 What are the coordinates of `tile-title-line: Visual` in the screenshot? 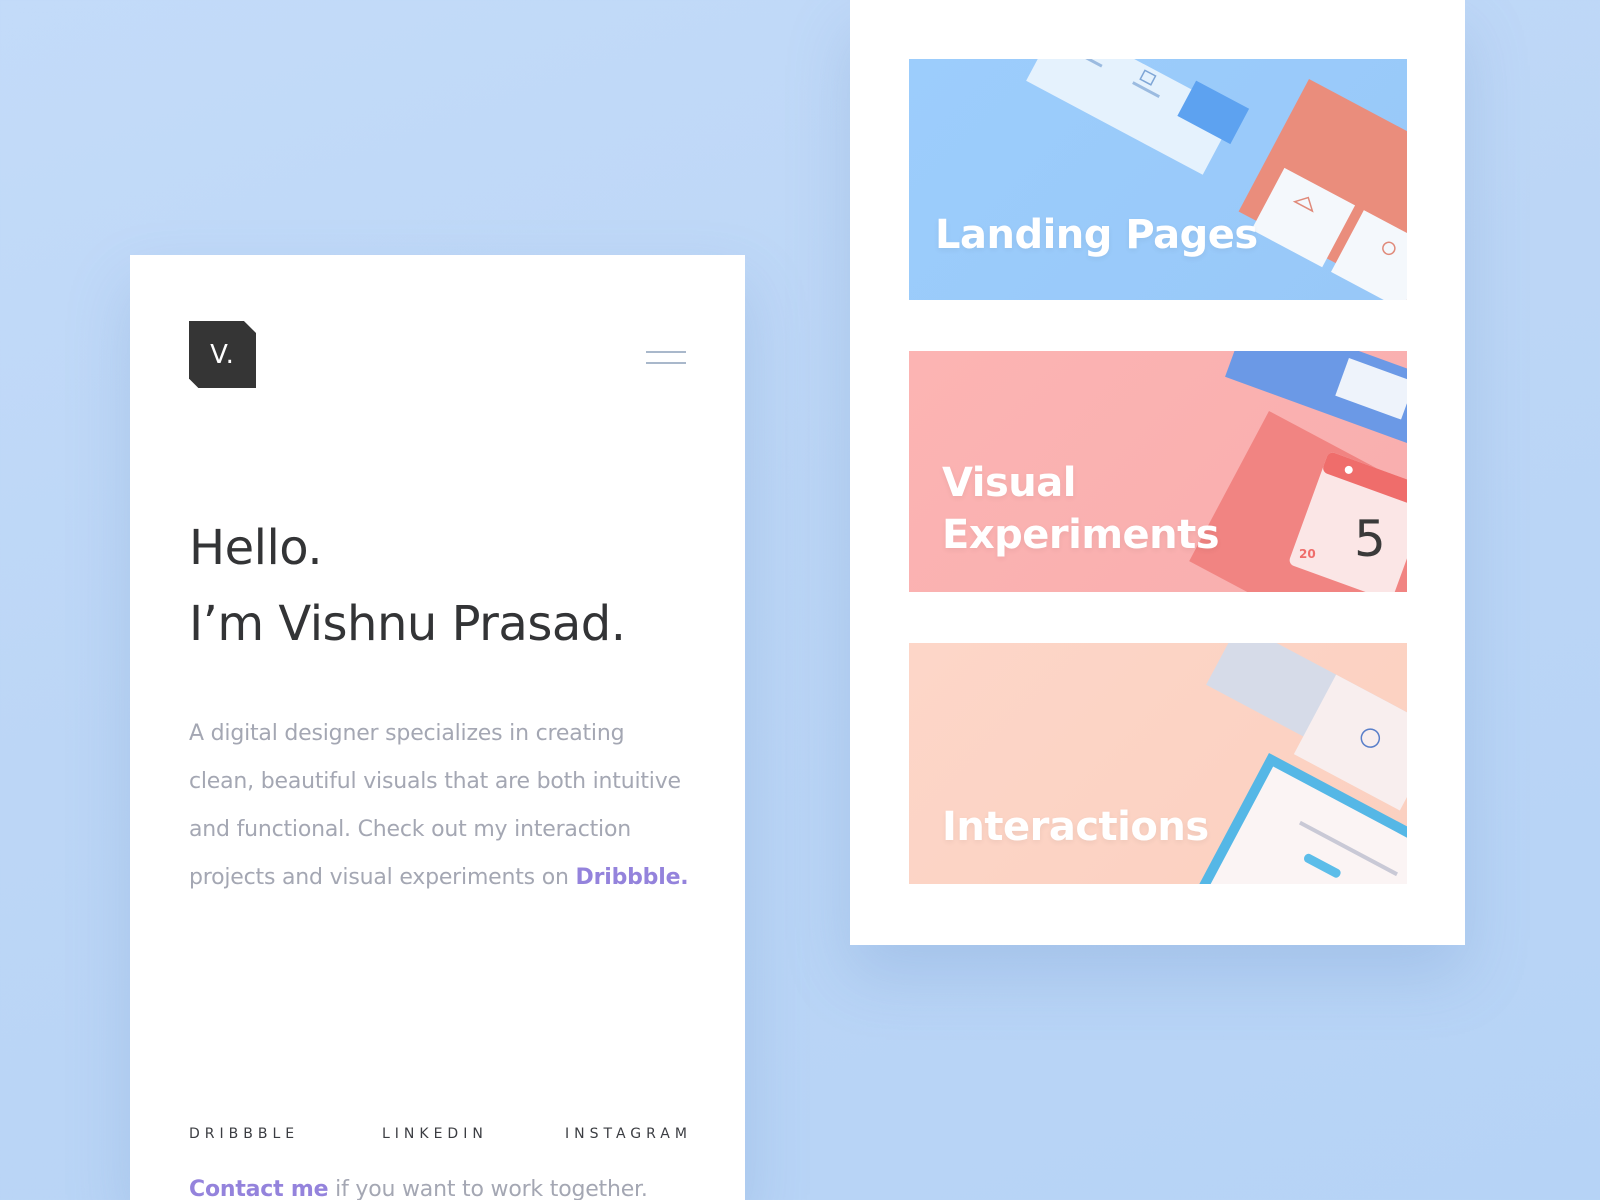 It's located at (1009, 483).